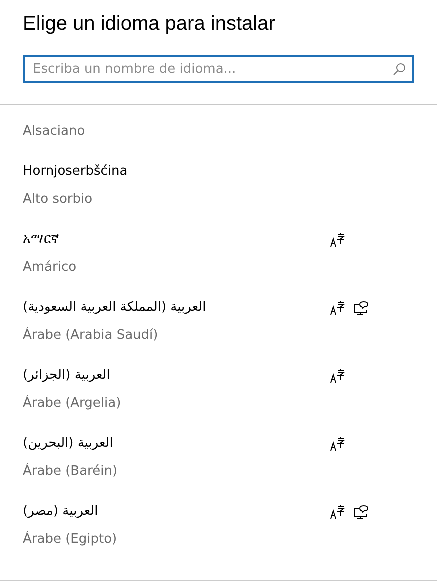 The image size is (437, 581). What do you see at coordinates (173, 240) in the screenshot?
I see `language-native-name: አማርኛ` at bounding box center [173, 240].